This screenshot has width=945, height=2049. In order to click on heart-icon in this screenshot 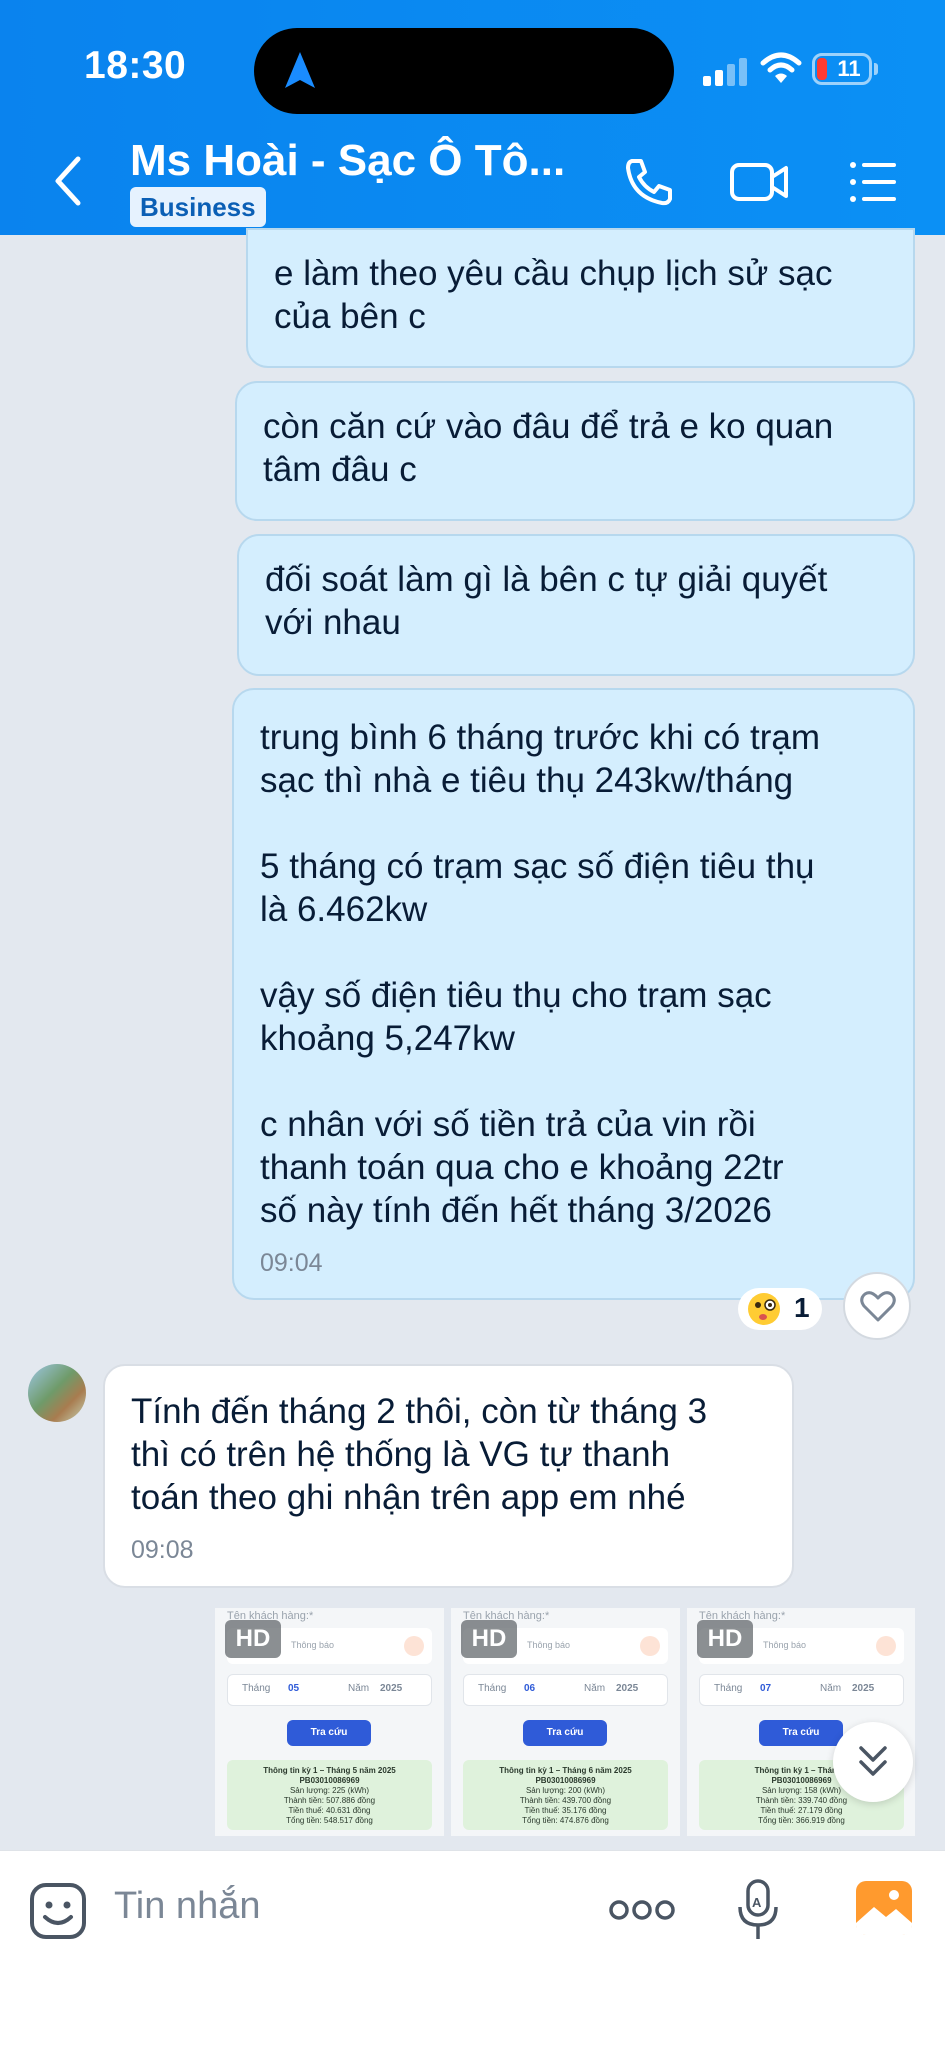, I will do `click(878, 1306)`.